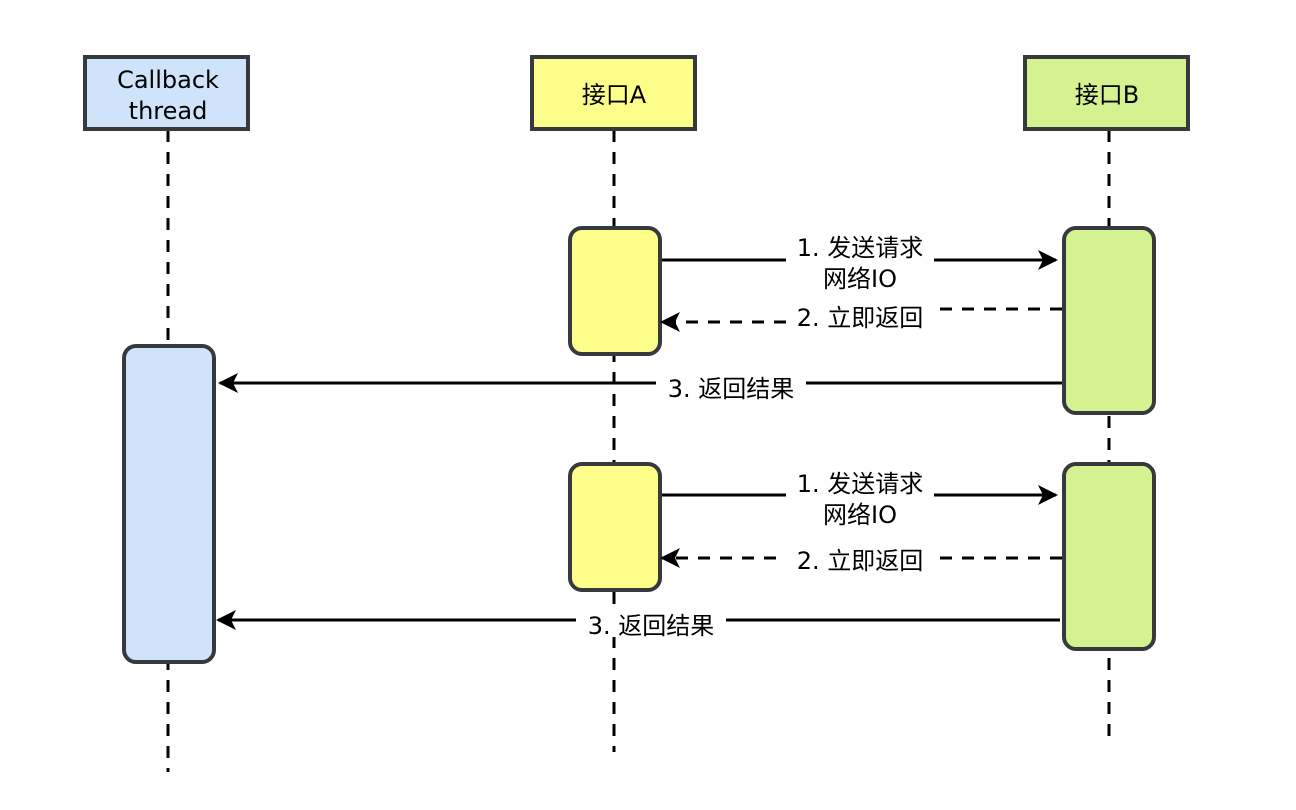 This screenshot has height=810, width=1296. I want to click on participant-a-label: 接口A, so click(614, 95).